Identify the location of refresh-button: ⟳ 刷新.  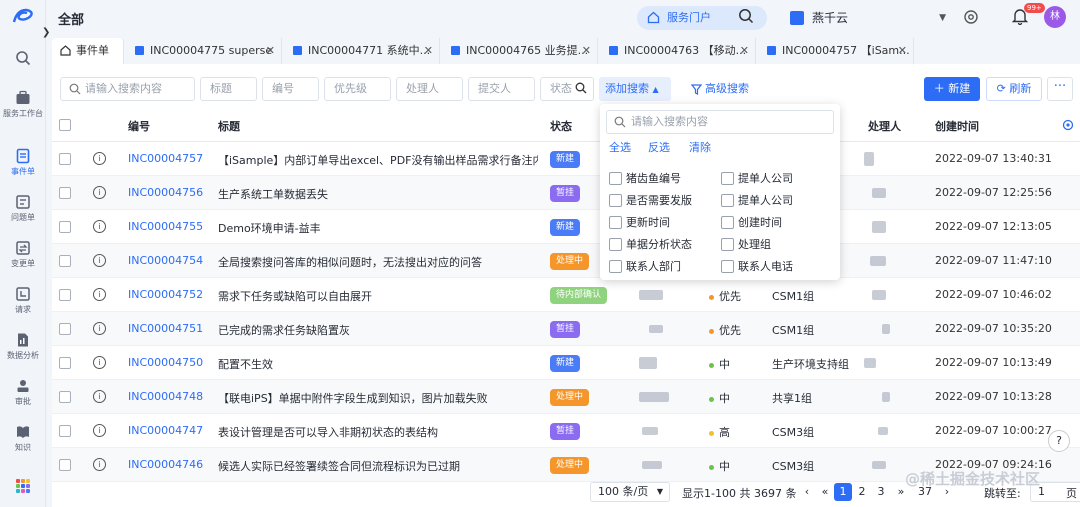
(1014, 89).